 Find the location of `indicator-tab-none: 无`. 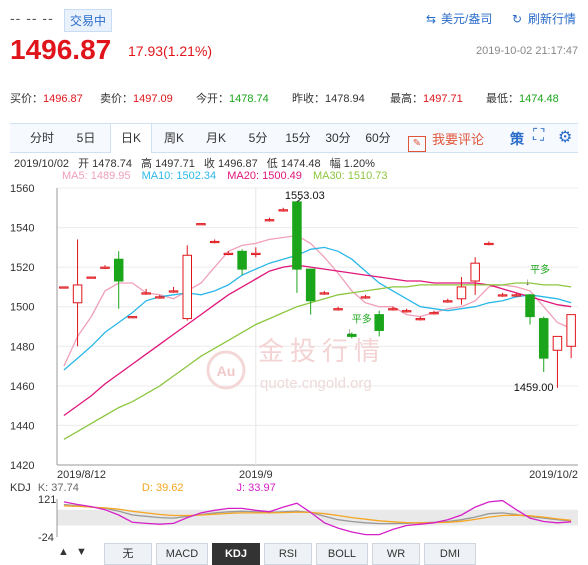

indicator-tab-none: 无 is located at coordinates (128, 554).